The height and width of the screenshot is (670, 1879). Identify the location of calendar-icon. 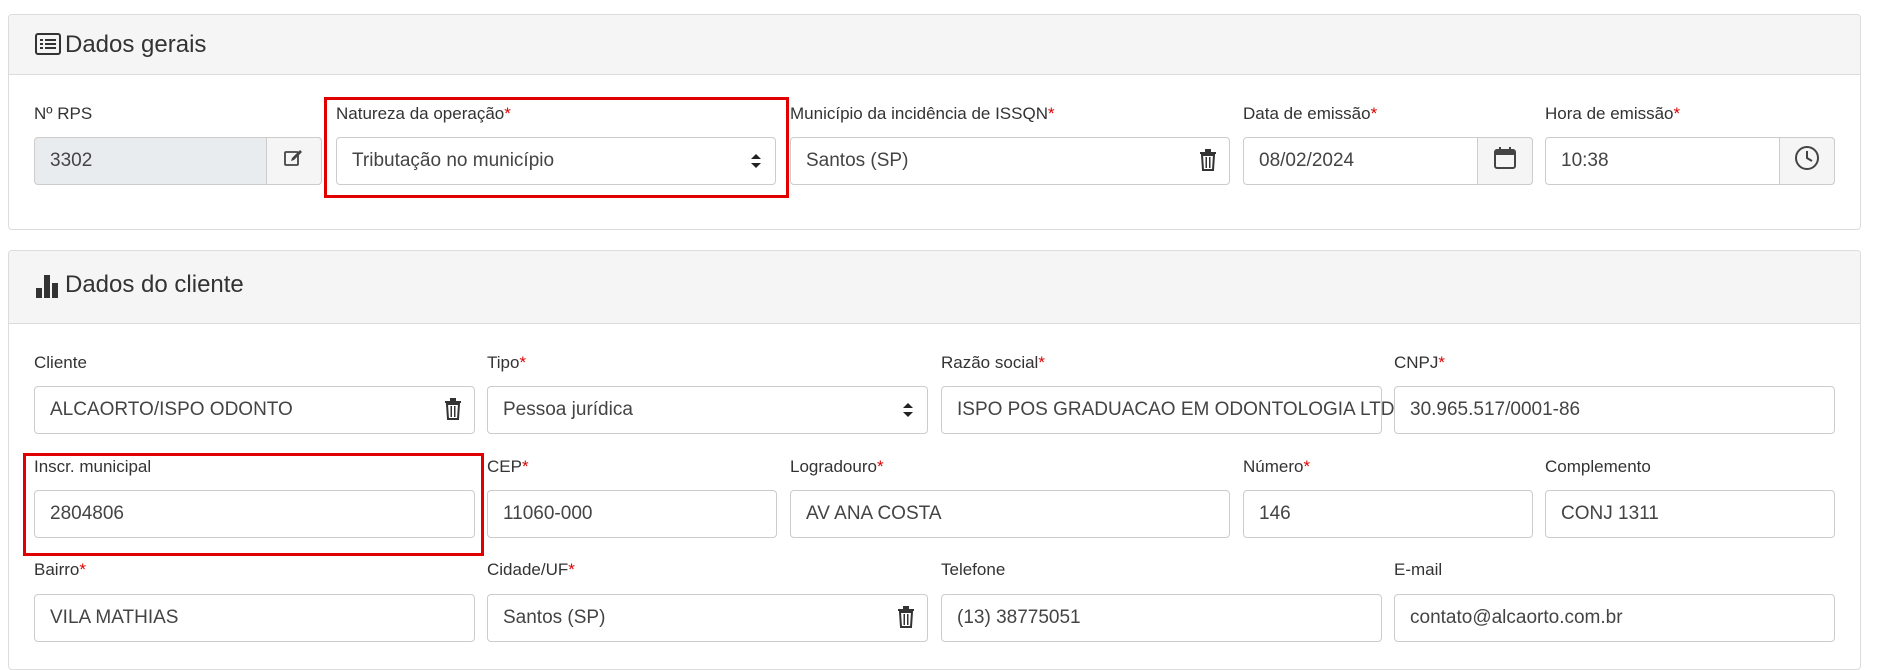
(1505, 161).